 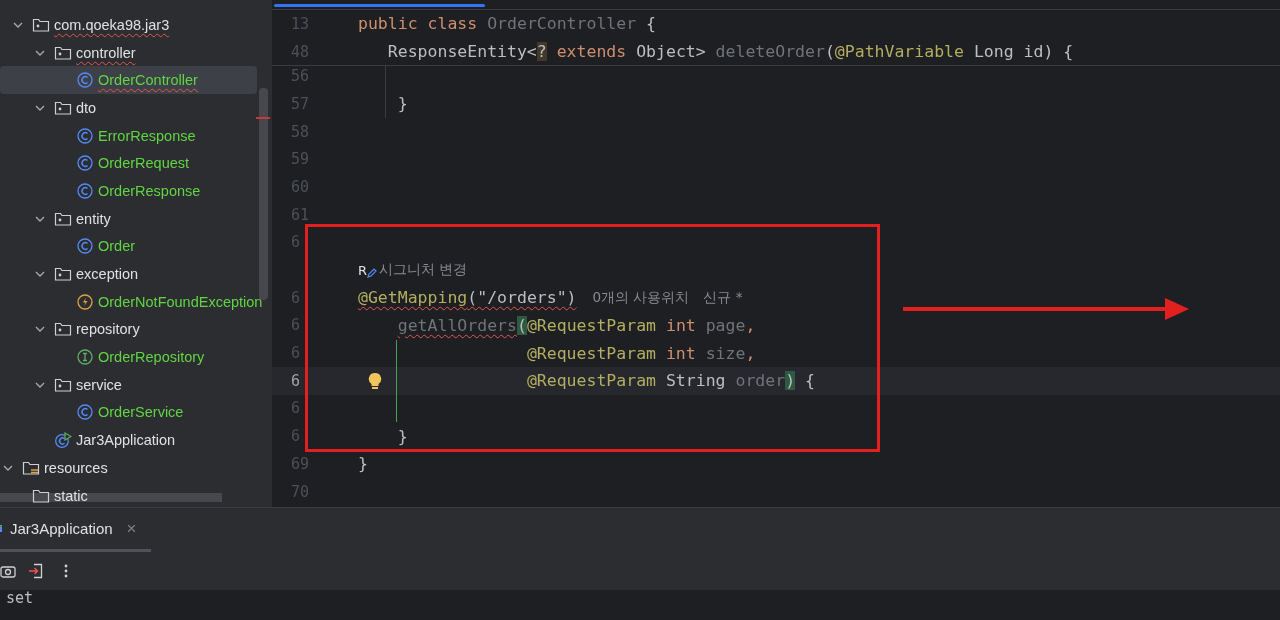 What do you see at coordinates (20, 598) in the screenshot?
I see `console-text: set` at bounding box center [20, 598].